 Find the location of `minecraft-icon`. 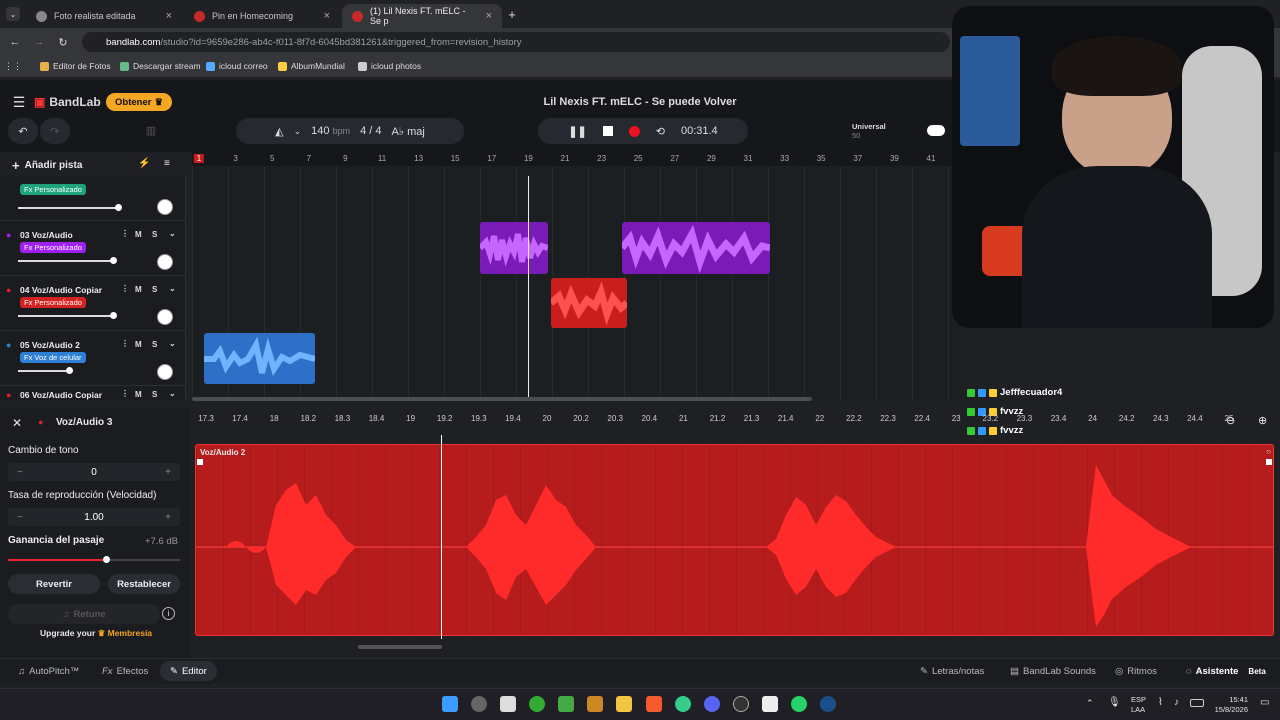

minecraft-icon is located at coordinates (566, 704).